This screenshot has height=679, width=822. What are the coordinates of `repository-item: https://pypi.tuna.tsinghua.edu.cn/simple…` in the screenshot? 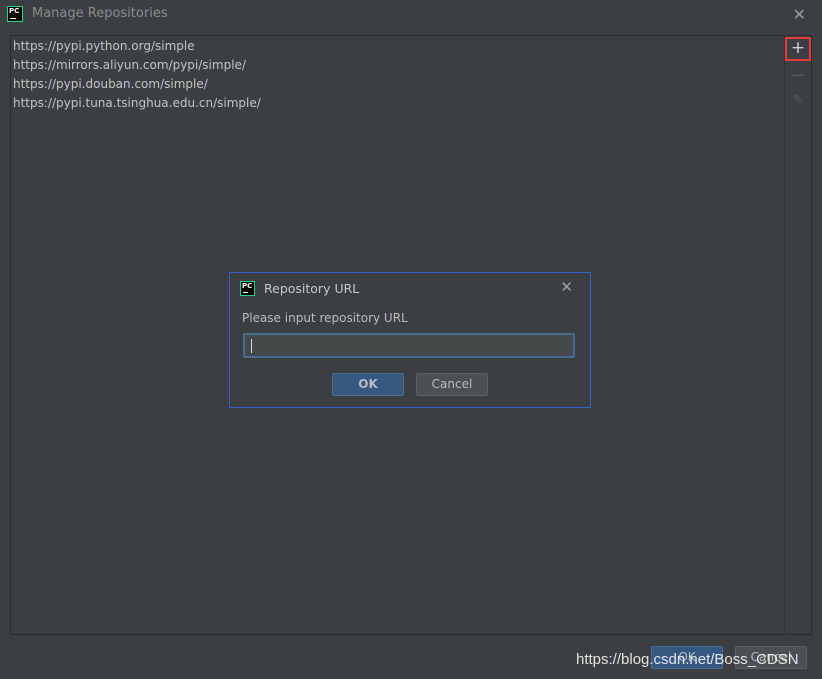 It's located at (137, 103).